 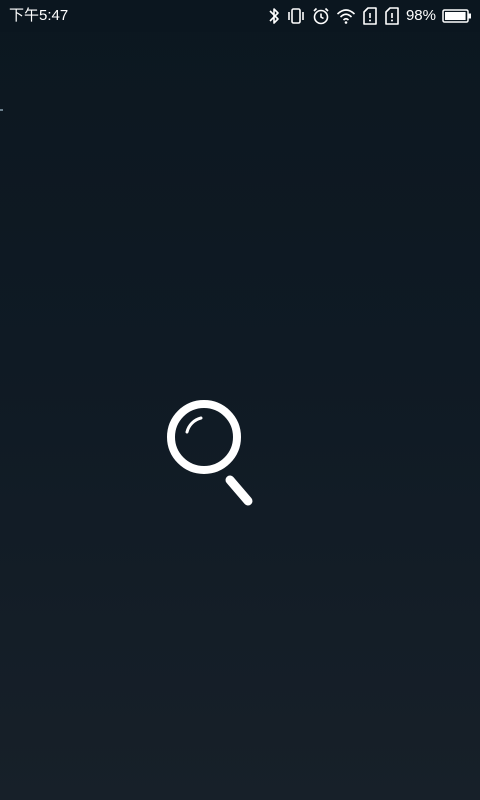 What do you see at coordinates (274, 16) in the screenshot?
I see `bluetooth-icon` at bounding box center [274, 16].